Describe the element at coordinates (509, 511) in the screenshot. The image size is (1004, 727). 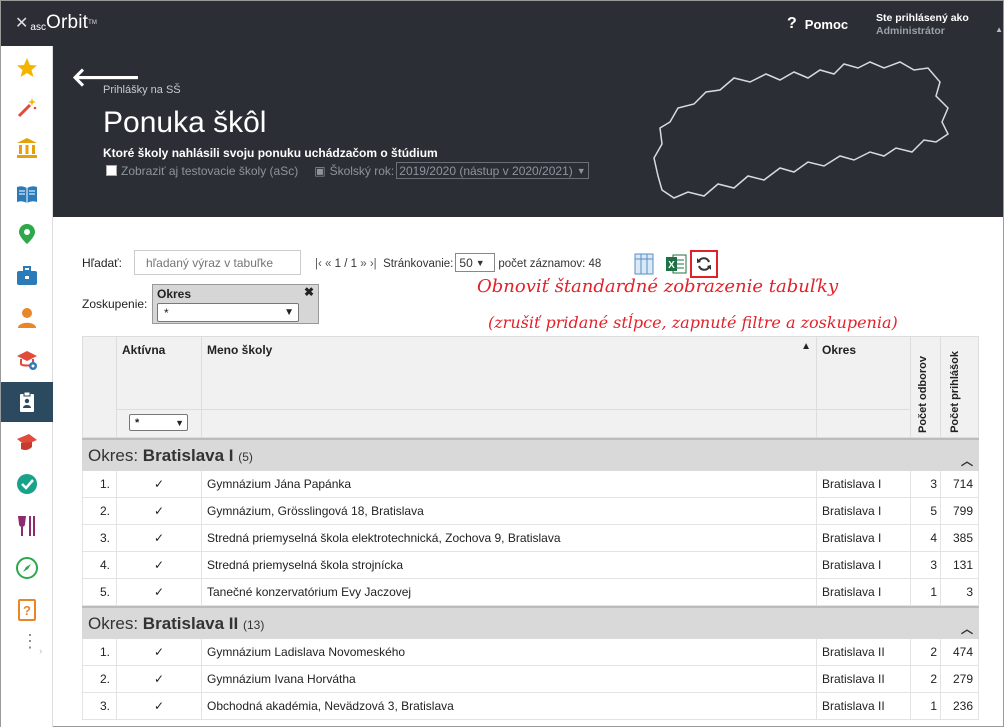
I see `school-name: Gymnázium, Grösslingová 18, Bratislava` at that location.